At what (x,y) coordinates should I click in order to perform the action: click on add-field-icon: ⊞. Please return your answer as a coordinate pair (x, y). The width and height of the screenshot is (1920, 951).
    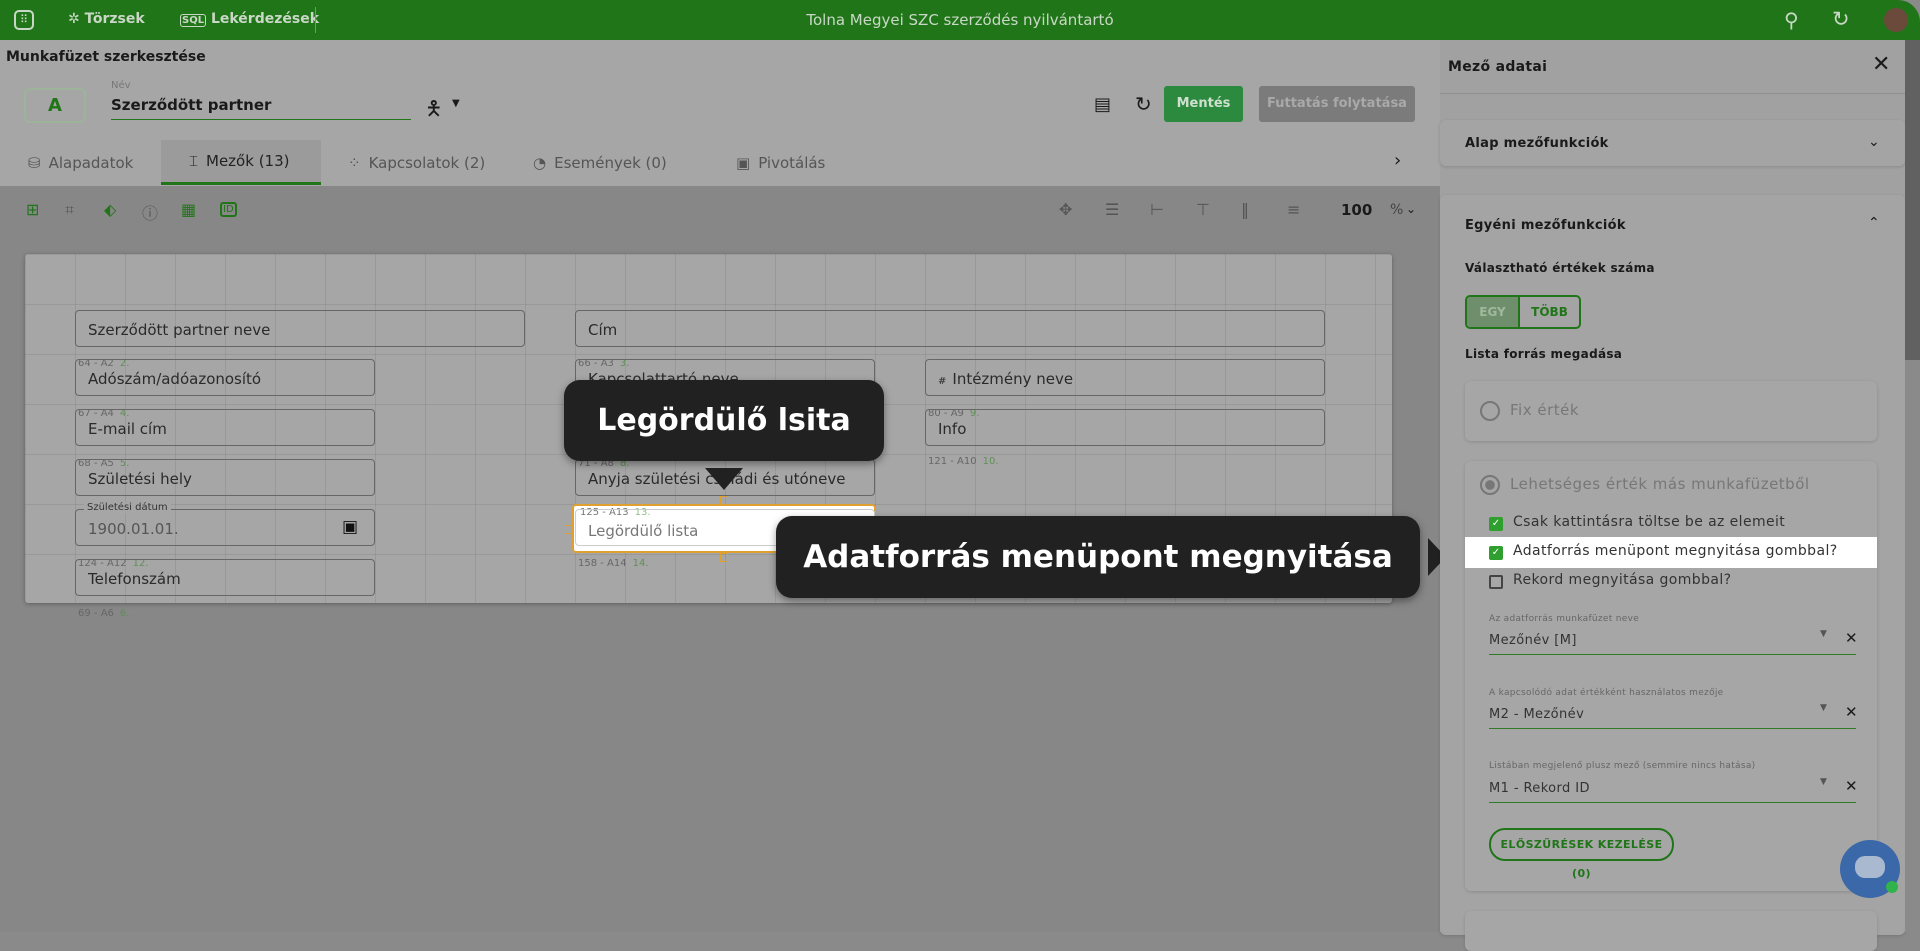
    Looking at the image, I should click on (32, 209).